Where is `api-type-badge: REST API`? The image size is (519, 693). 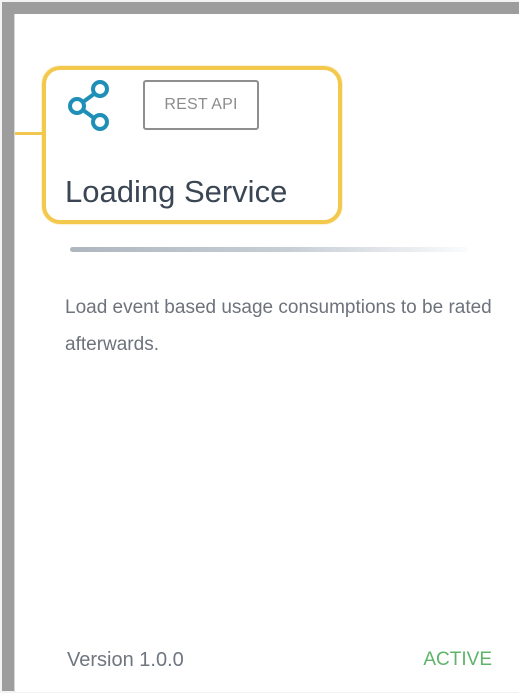 api-type-badge: REST API is located at coordinates (201, 105).